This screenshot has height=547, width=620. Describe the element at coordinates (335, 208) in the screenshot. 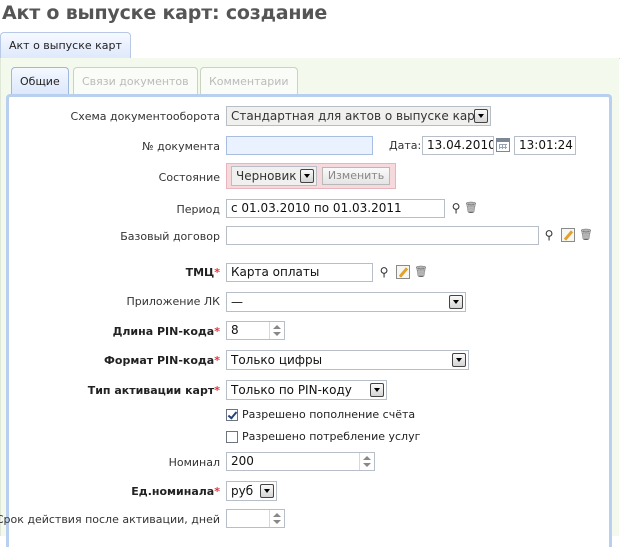

I see `period-input: с 01.03.2010 по 01.03.2011` at that location.